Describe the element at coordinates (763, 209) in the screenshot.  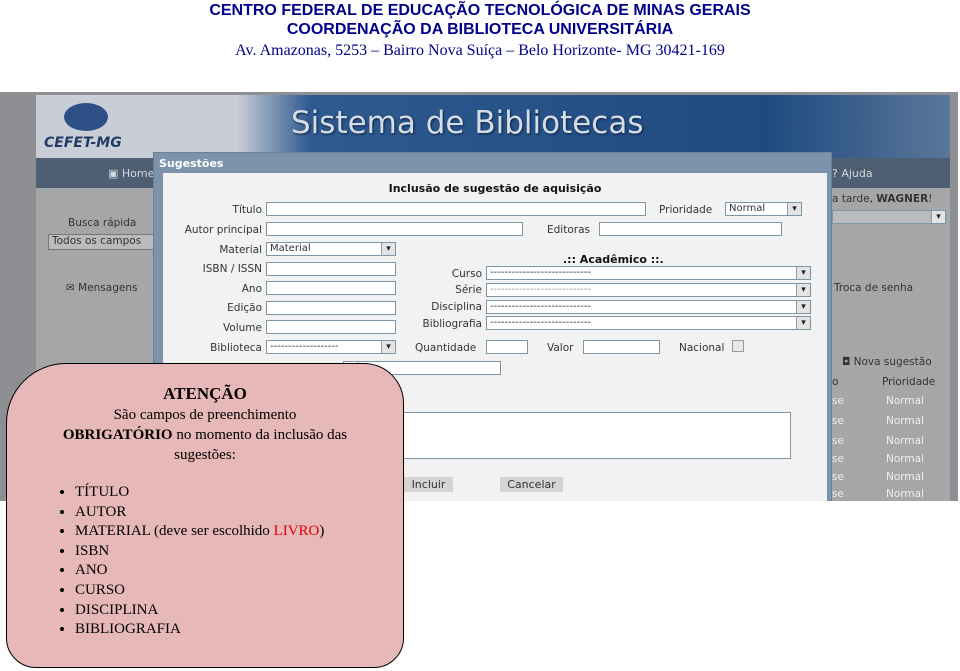
I see `prioridade-select: Normal` at that location.